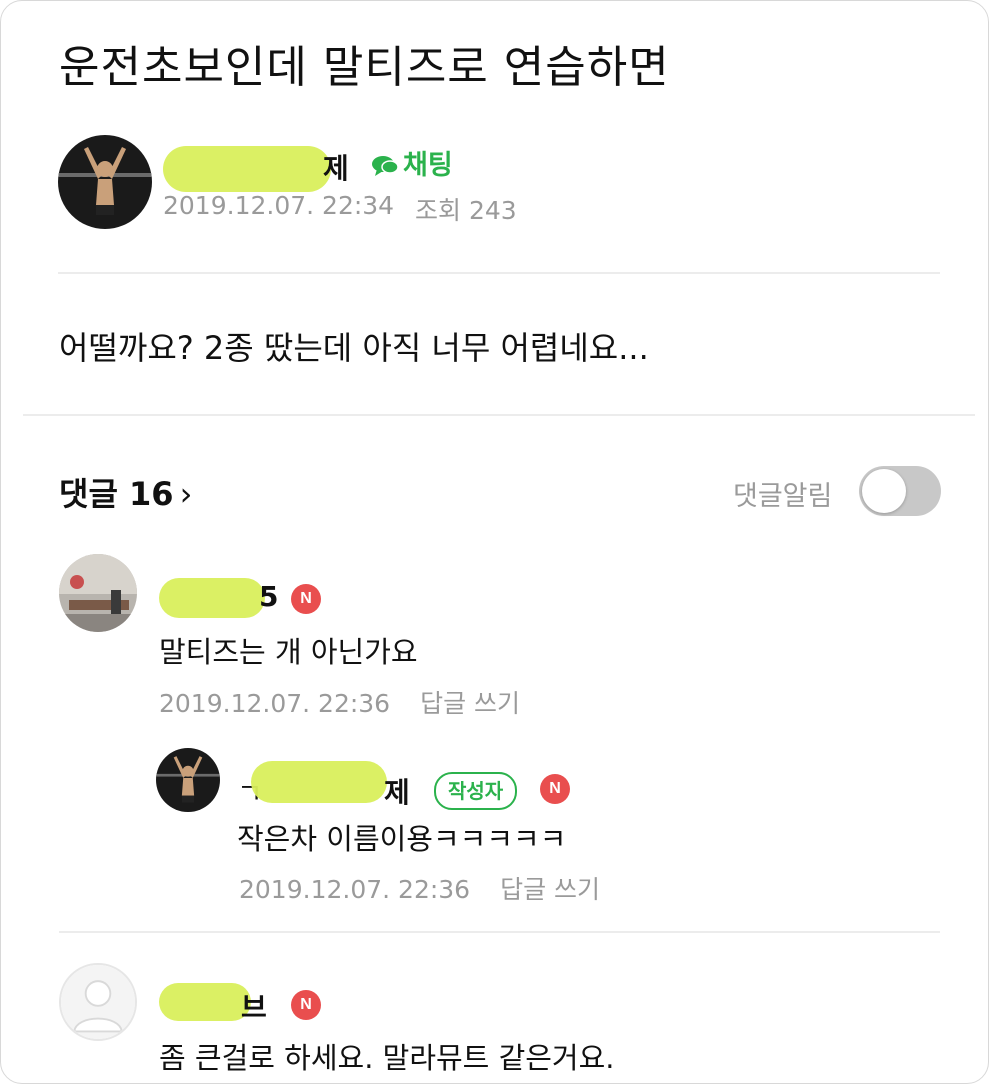  I want to click on comment-text: 말티즈는 개 아닌가요, so click(288, 652).